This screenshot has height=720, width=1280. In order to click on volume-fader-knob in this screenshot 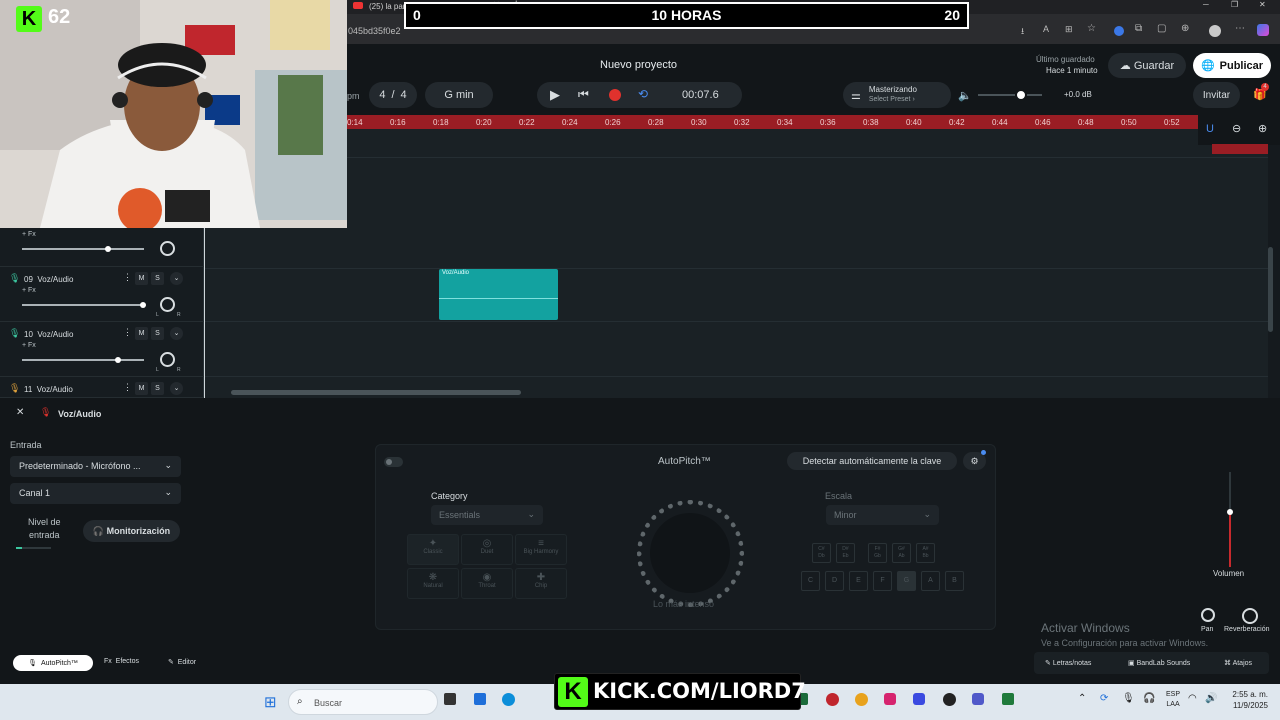, I will do `click(1230, 512)`.